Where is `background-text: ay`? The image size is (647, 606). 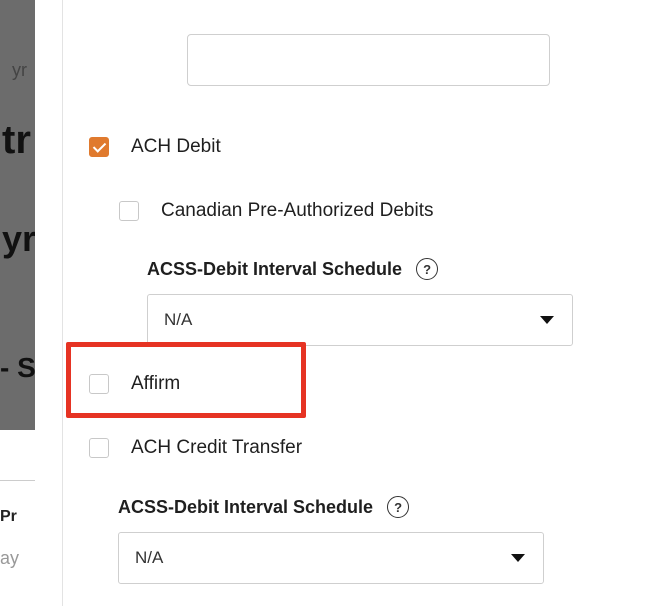 background-text: ay is located at coordinates (10, 558).